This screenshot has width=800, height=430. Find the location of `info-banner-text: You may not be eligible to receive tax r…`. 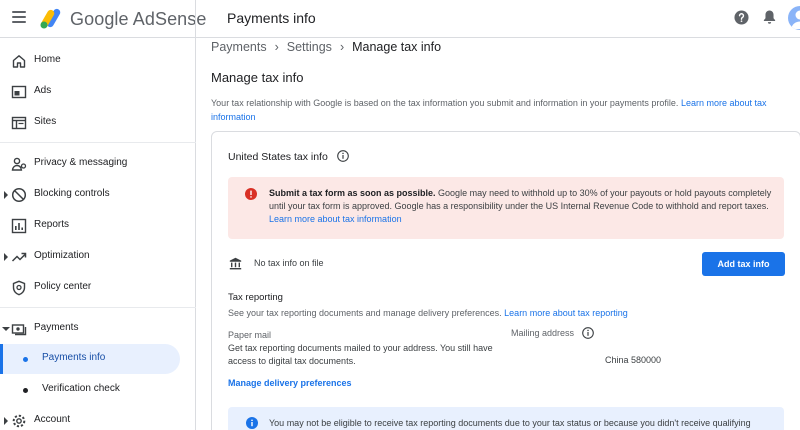

info-banner-text: You may not be eligible to receive tax r… is located at coordinates (510, 423).